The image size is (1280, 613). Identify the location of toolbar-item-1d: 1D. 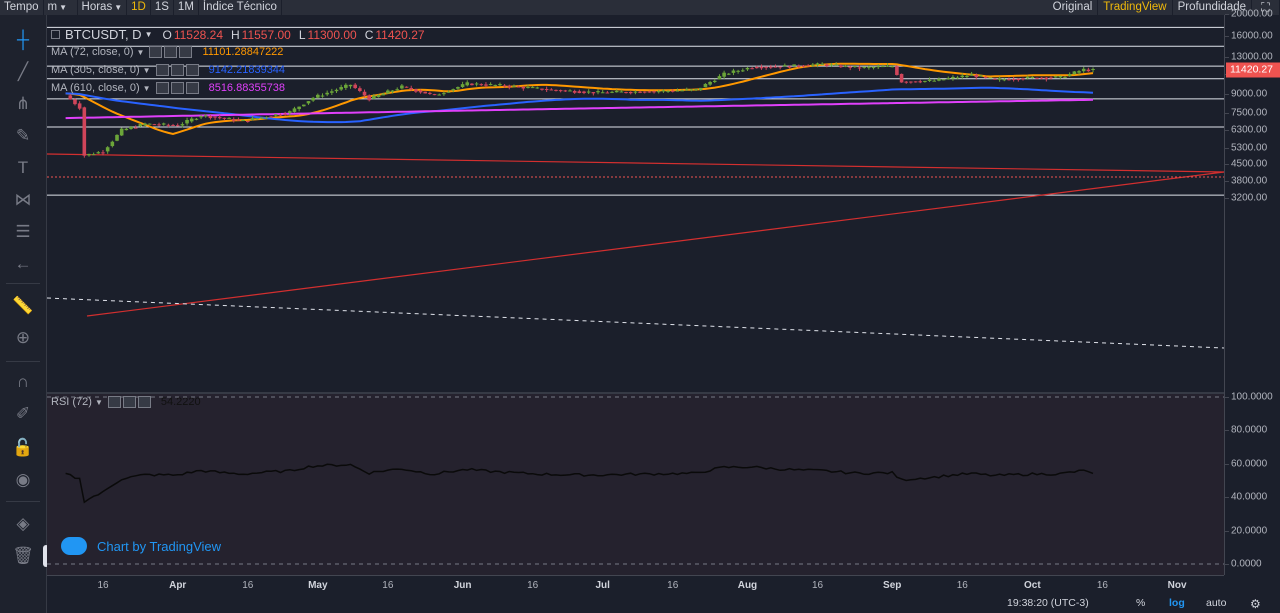
(139, 7).